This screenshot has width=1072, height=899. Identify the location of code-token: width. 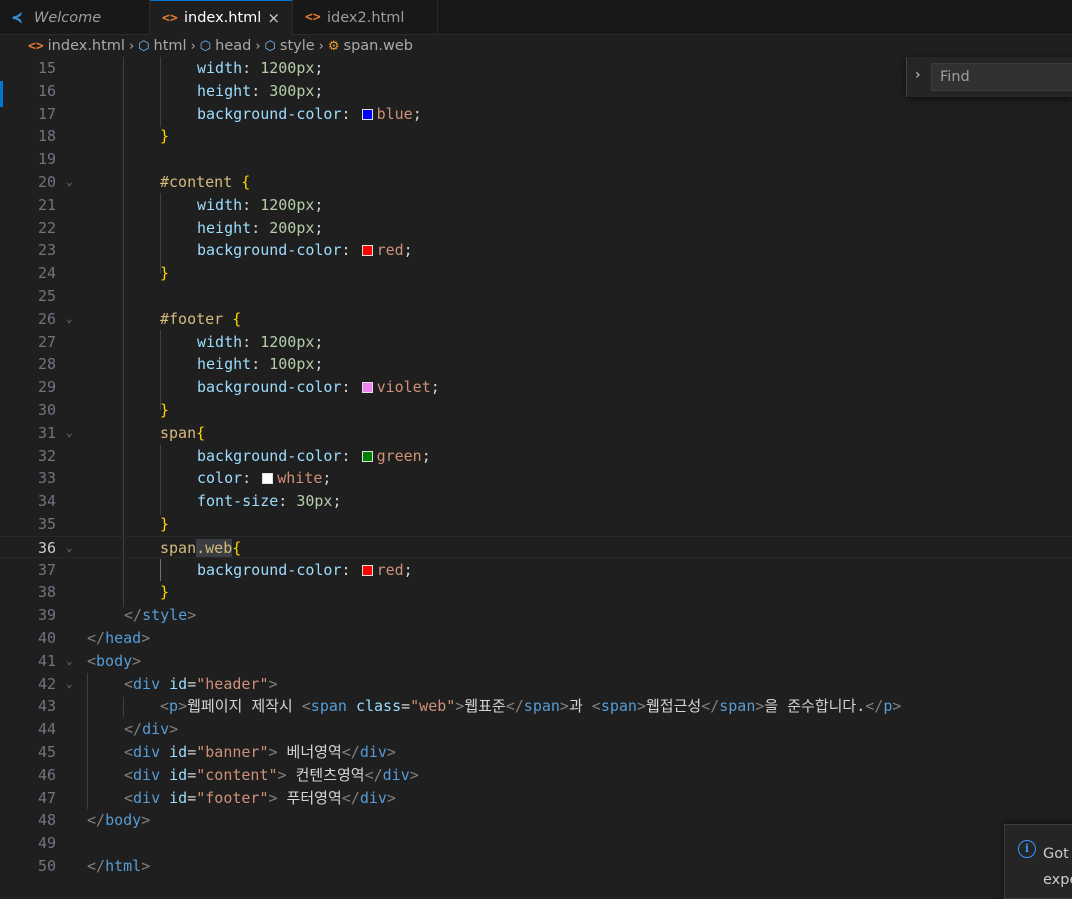
(220, 341).